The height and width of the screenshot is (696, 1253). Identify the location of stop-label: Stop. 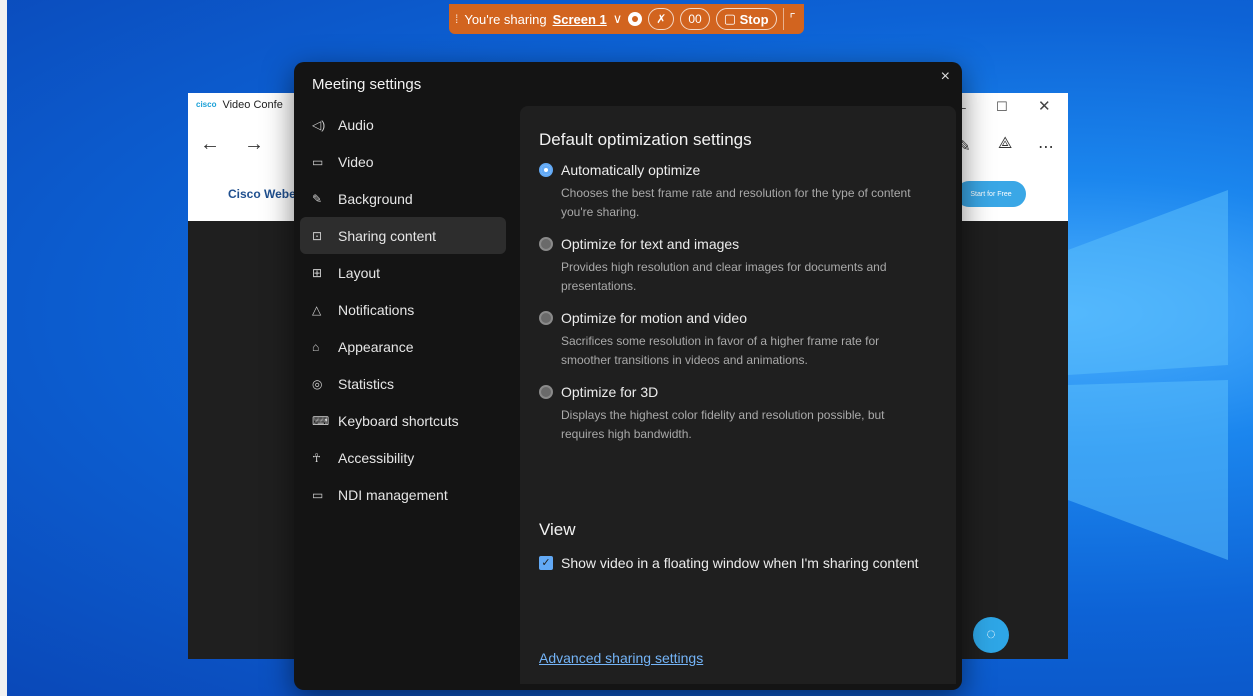
(754, 19).